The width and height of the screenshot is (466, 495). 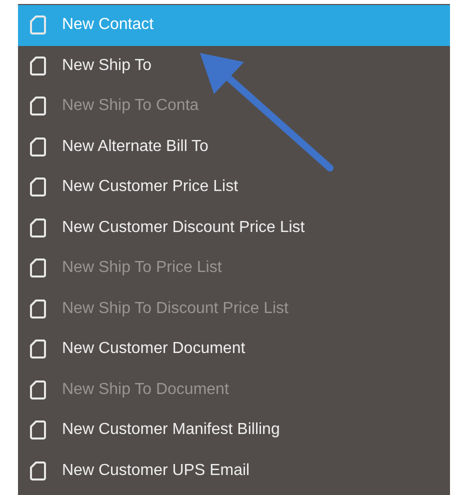 What do you see at coordinates (234, 470) in the screenshot?
I see `menu-item: New Customer UPS Email` at bounding box center [234, 470].